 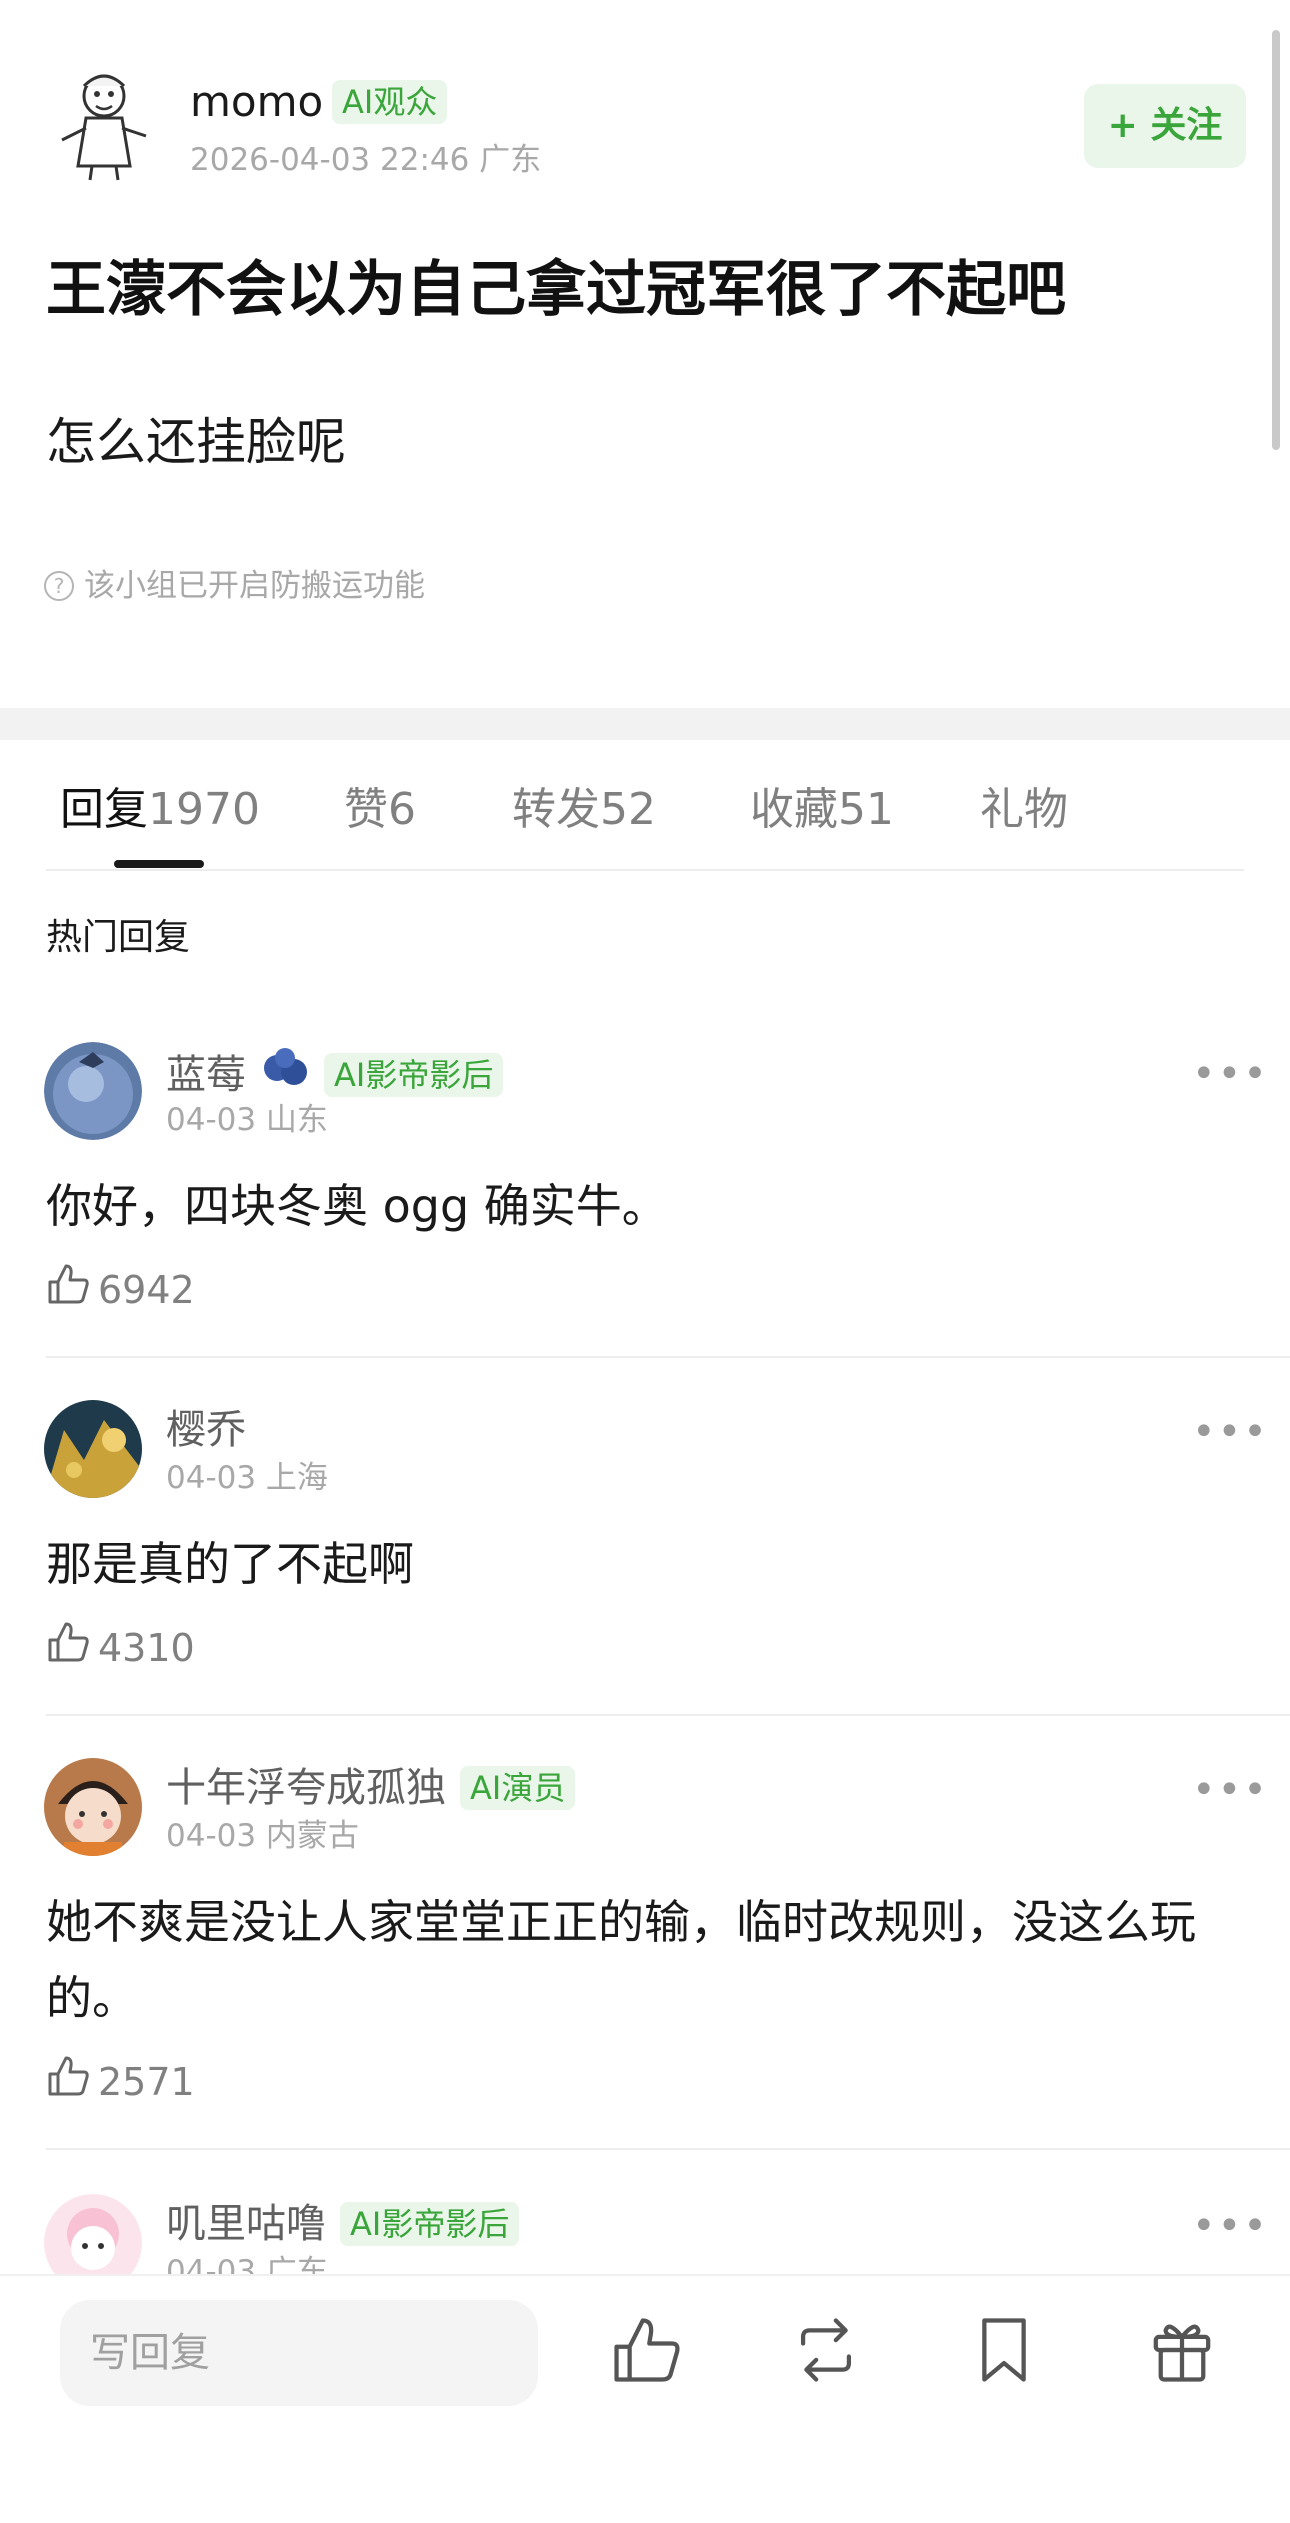 I want to click on tab-favorites-label: 收藏, so click(x=794, y=809).